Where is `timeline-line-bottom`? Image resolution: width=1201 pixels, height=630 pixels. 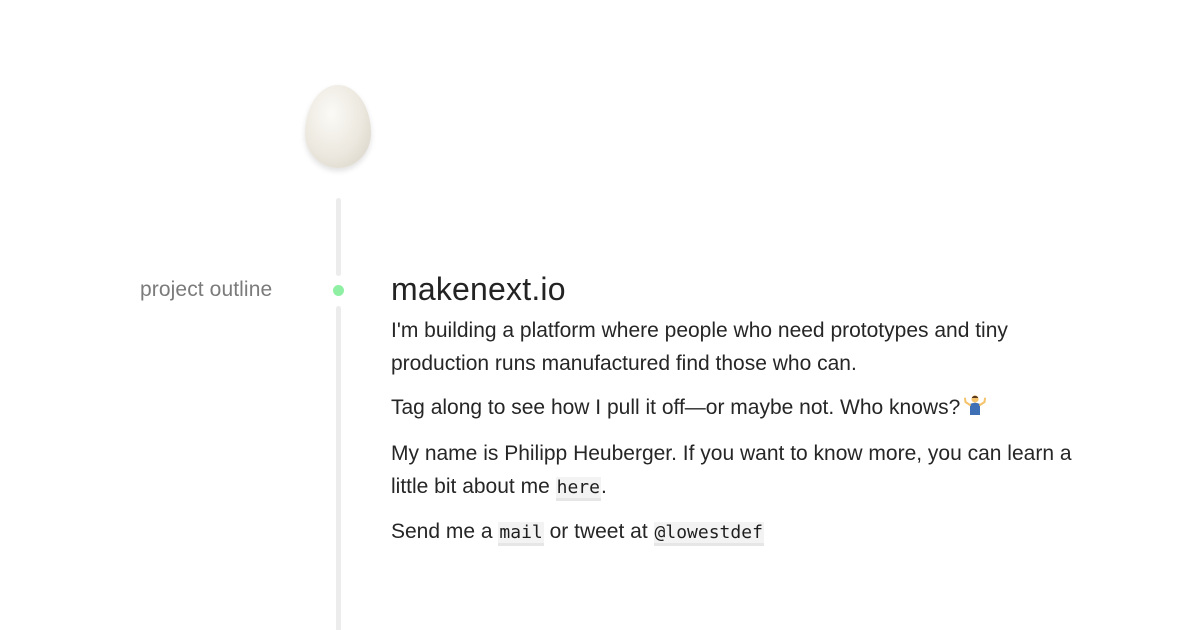
timeline-line-bottom is located at coordinates (338, 468).